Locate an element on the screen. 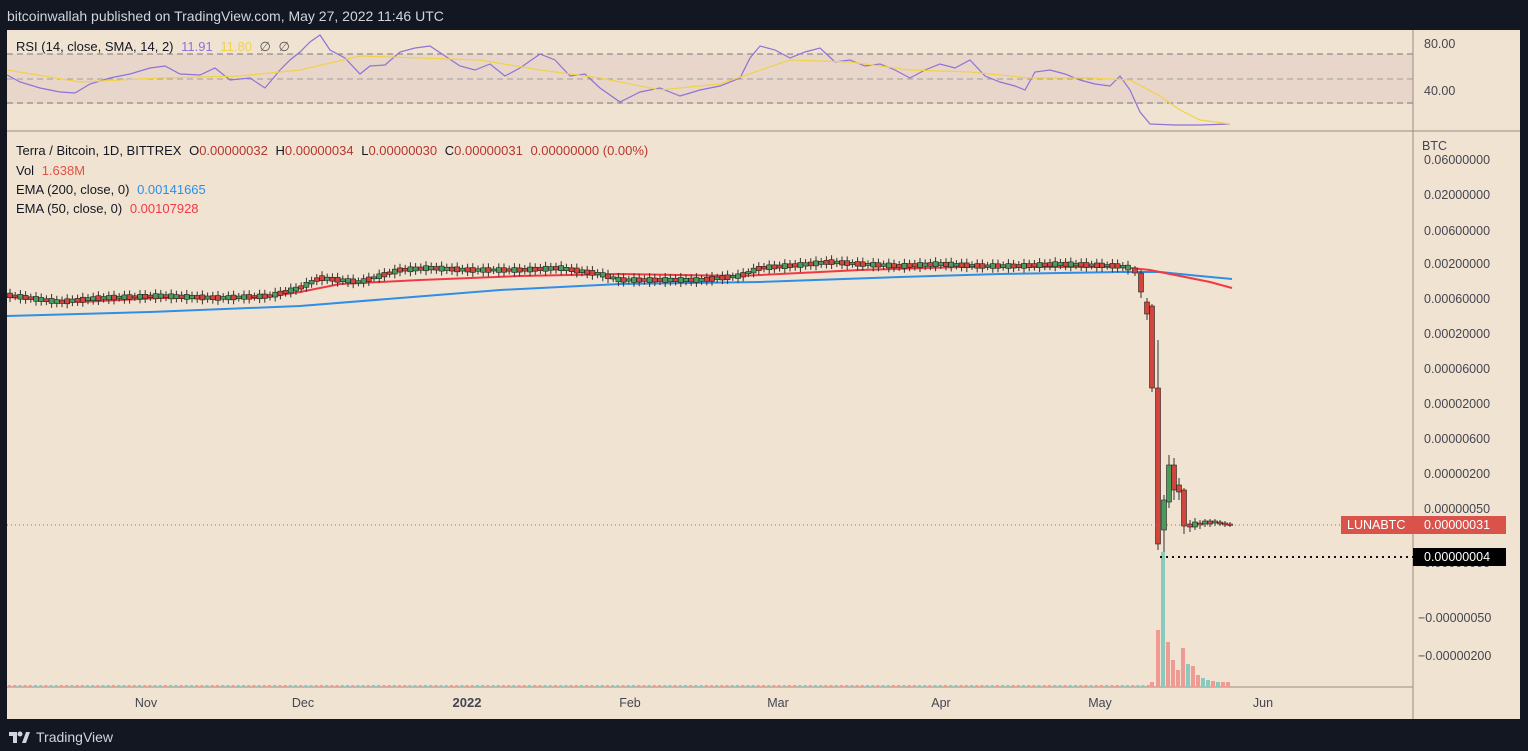 The image size is (1528, 751). tradingview-brand: TradingView is located at coordinates (60, 737).